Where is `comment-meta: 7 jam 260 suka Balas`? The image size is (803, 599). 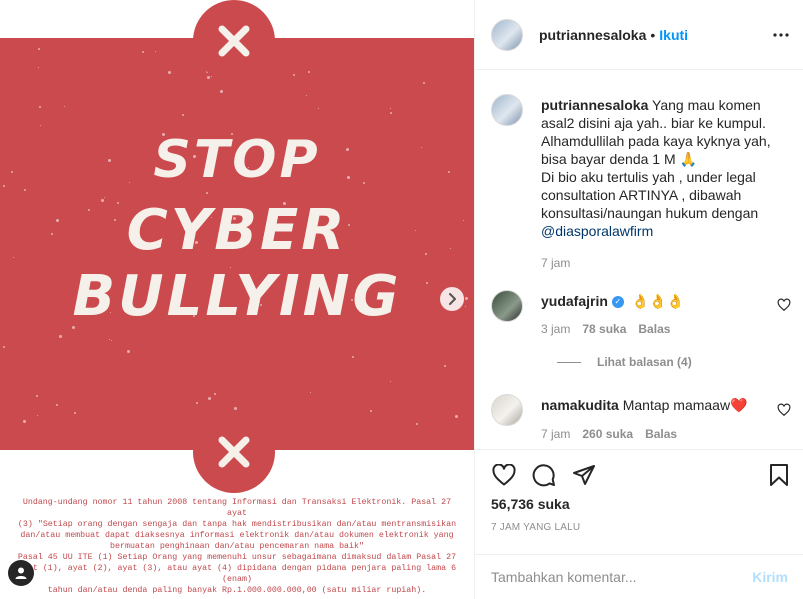 comment-meta: 7 jam 260 suka Balas is located at coordinates (609, 434).